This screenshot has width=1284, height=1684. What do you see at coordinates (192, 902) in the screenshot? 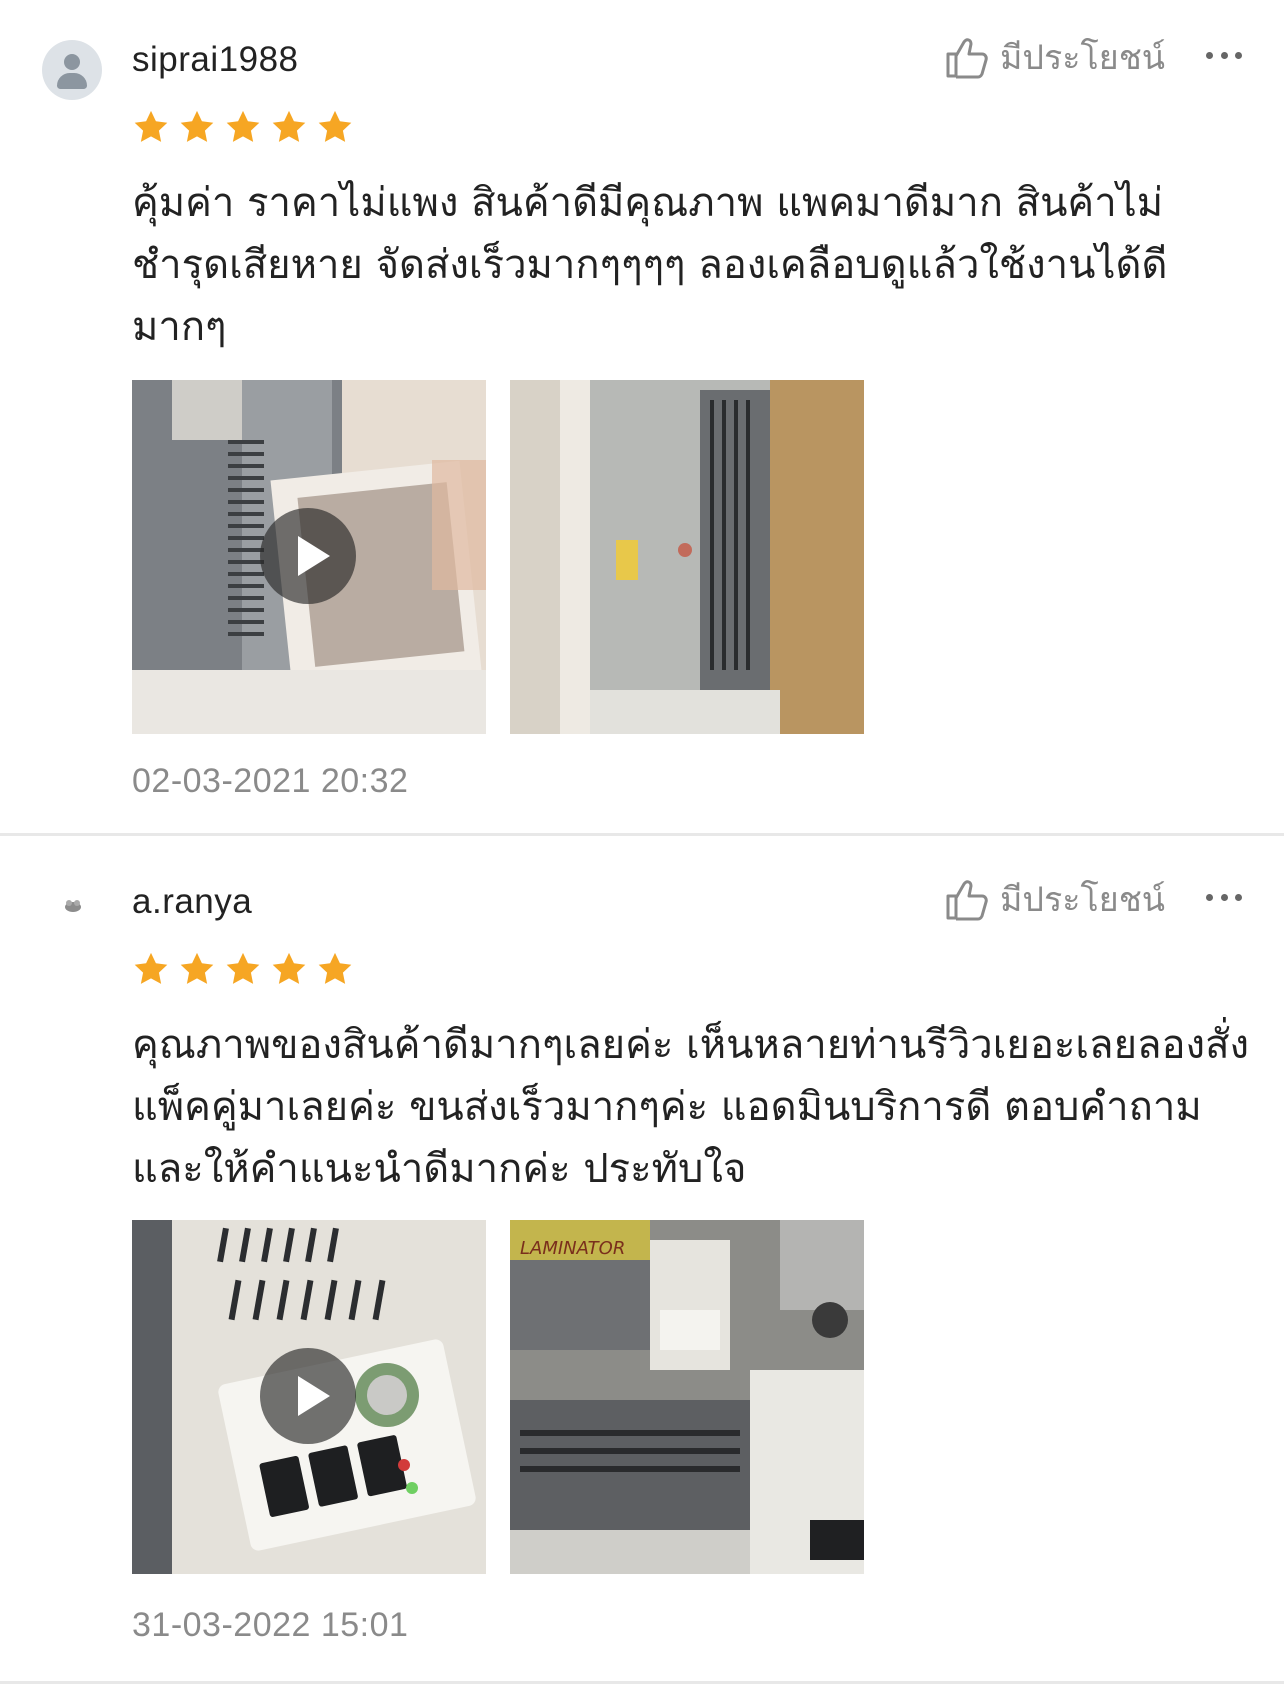
I see `username: a.ranya` at bounding box center [192, 902].